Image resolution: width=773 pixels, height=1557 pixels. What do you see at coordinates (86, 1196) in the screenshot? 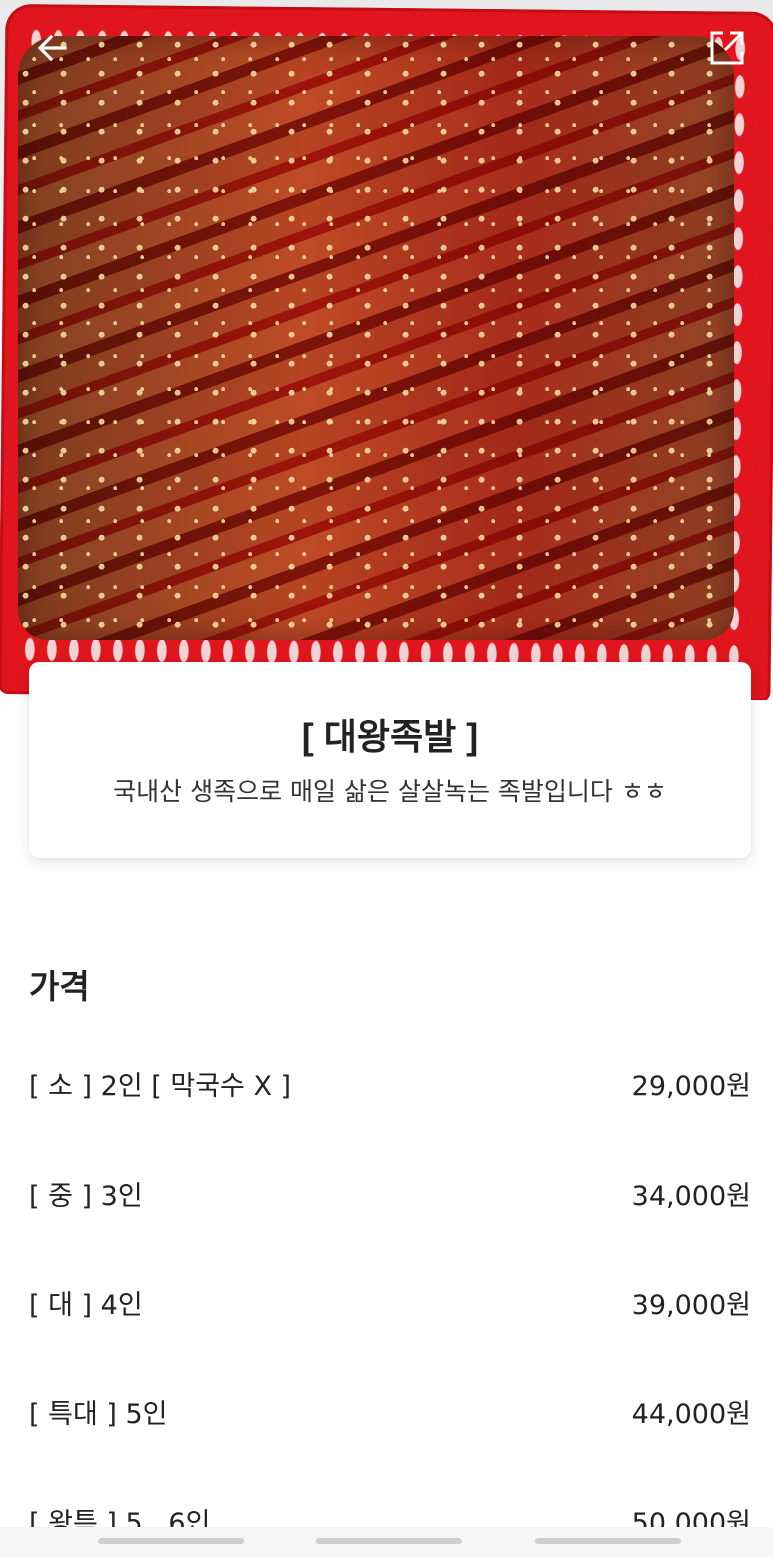
I see `option-name: [ 중 ] 3인` at bounding box center [86, 1196].